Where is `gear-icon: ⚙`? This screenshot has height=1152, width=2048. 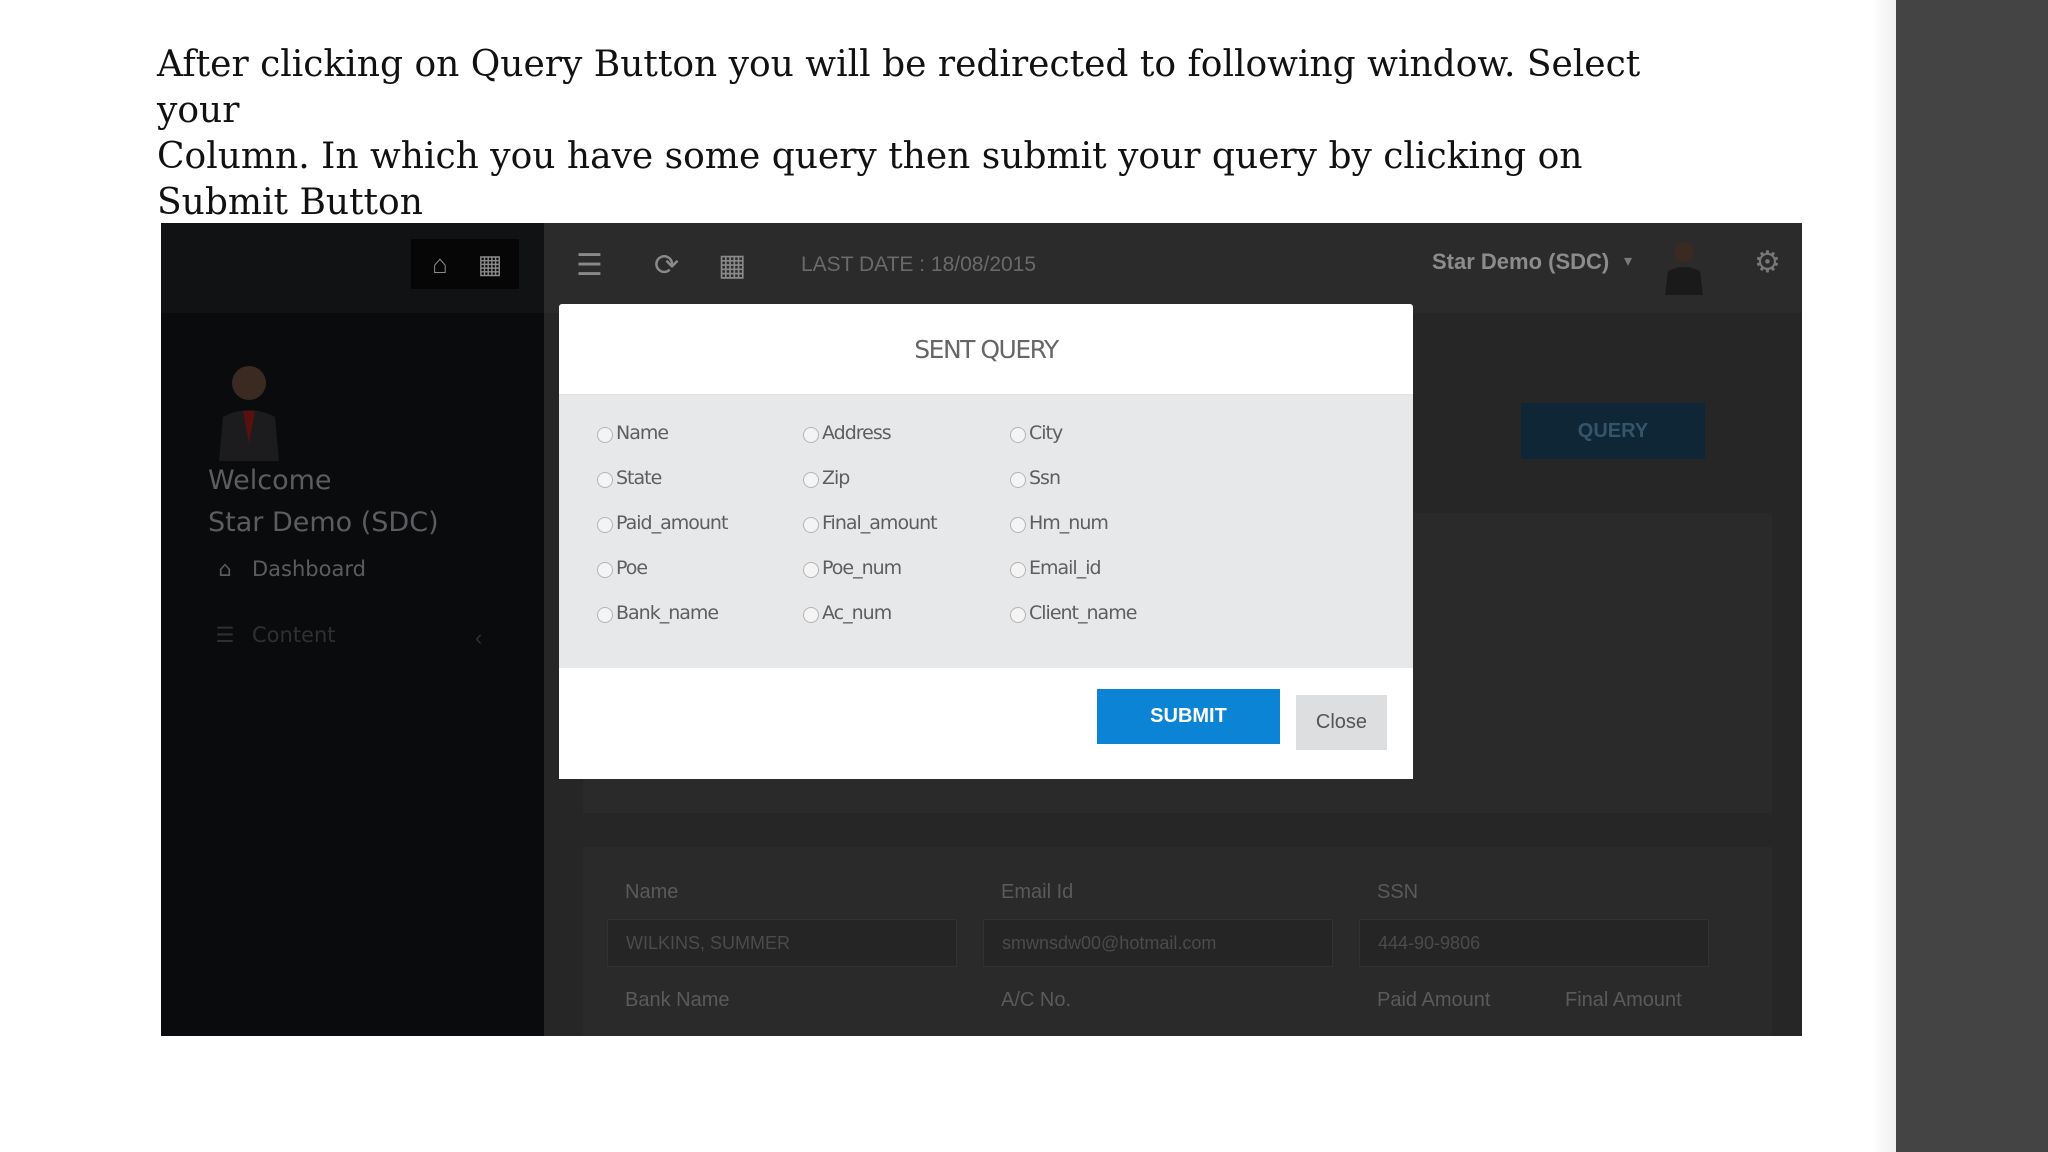
gear-icon: ⚙ is located at coordinates (1767, 262).